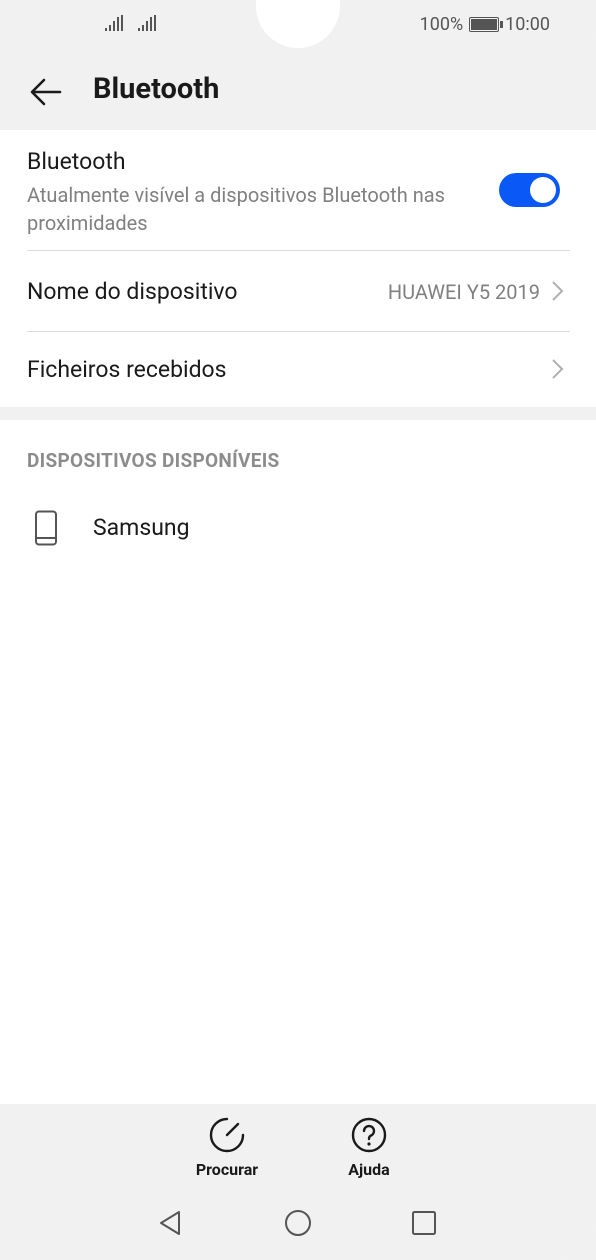  What do you see at coordinates (141, 527) in the screenshot?
I see `device-name: Samsung` at bounding box center [141, 527].